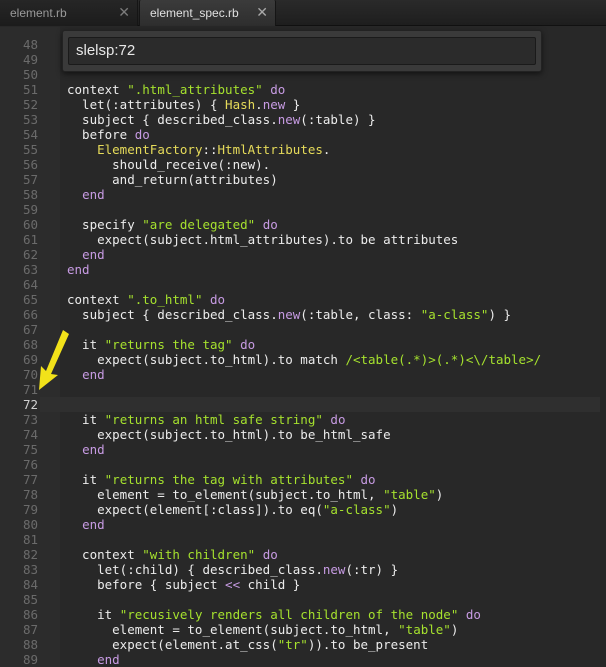 The image size is (606, 667). What do you see at coordinates (303, 464) in the screenshot?
I see `code-line: 76` at bounding box center [303, 464].